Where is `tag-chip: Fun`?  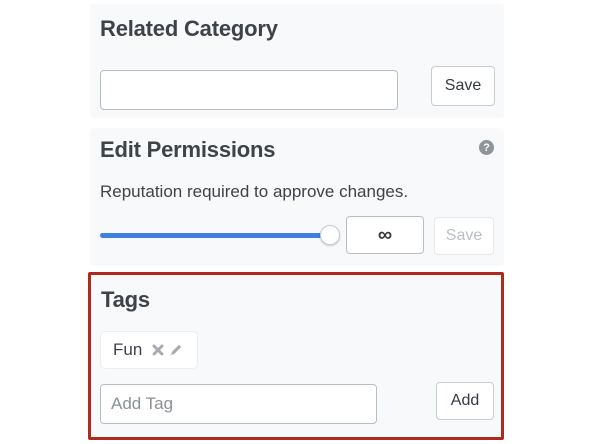 tag-chip: Fun is located at coordinates (149, 350).